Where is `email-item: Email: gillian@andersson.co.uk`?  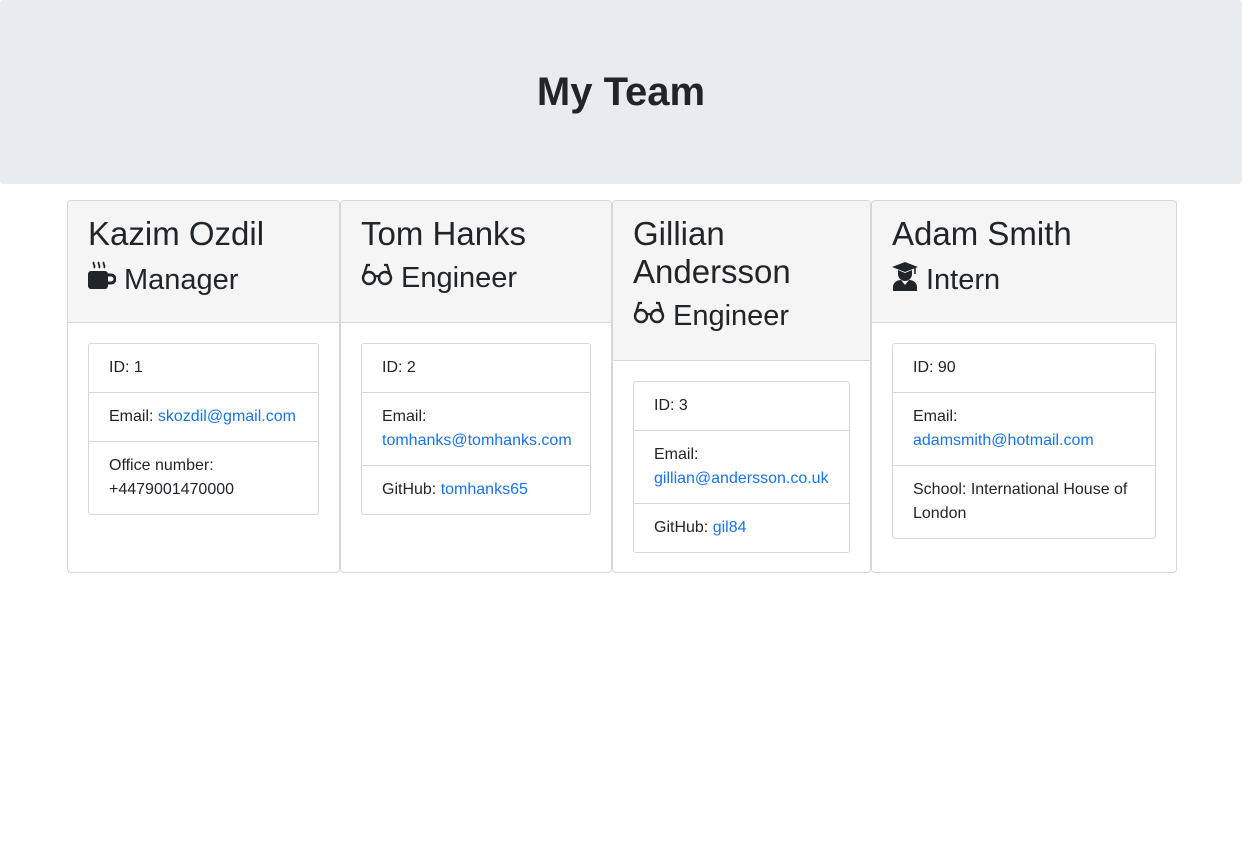
email-item: Email: gillian@andersson.co.uk is located at coordinates (741, 466).